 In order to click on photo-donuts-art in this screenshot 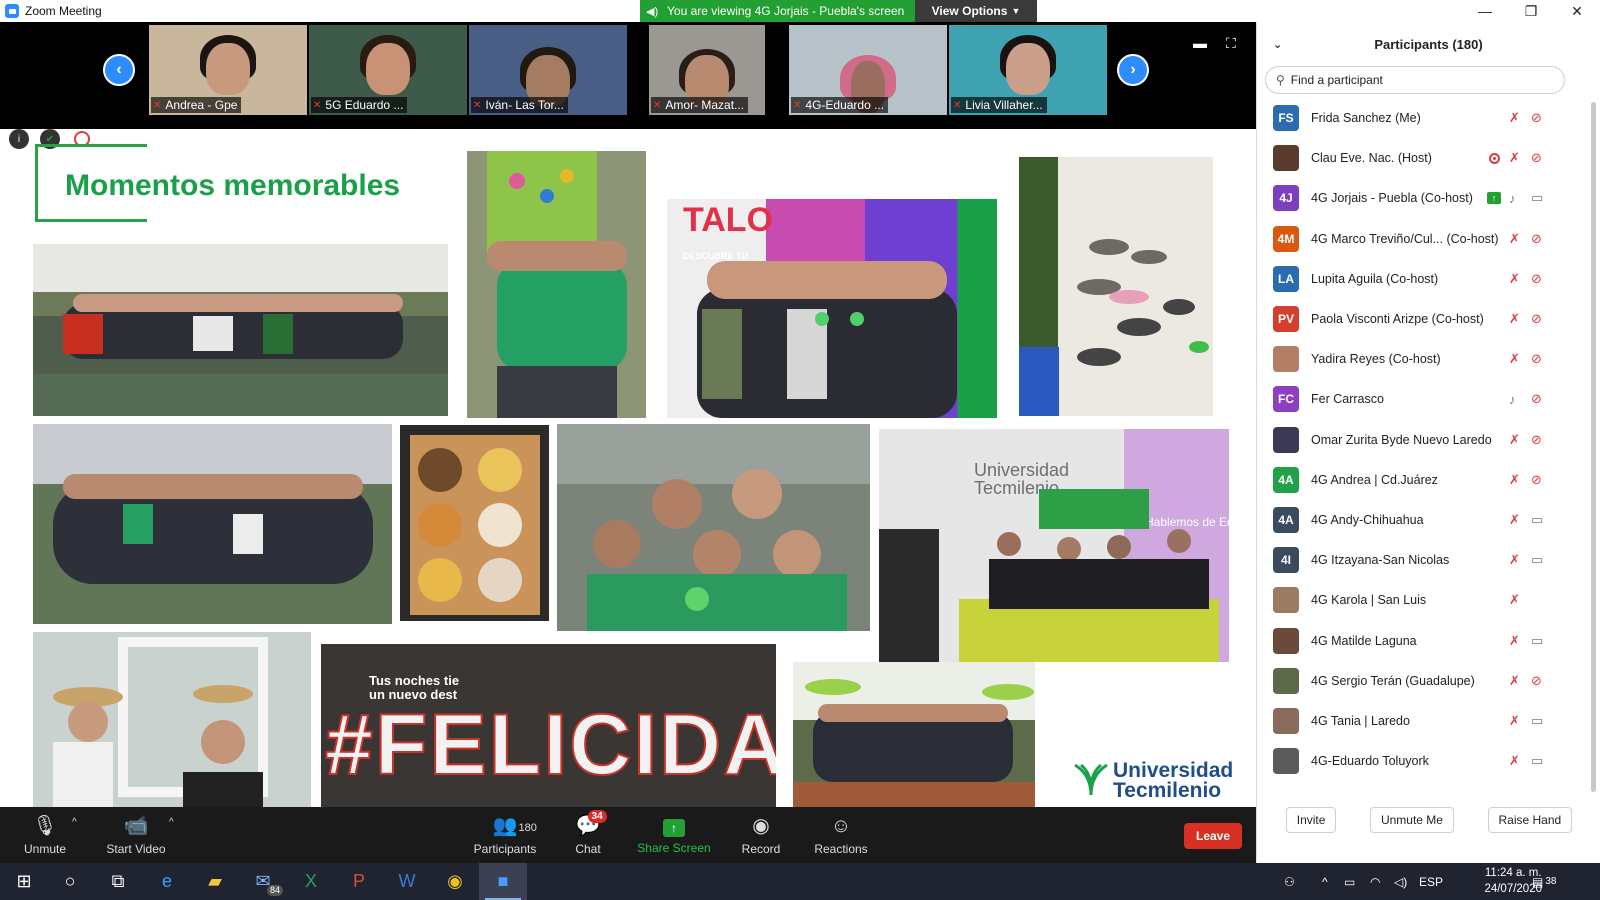, I will do `click(475, 525)`.